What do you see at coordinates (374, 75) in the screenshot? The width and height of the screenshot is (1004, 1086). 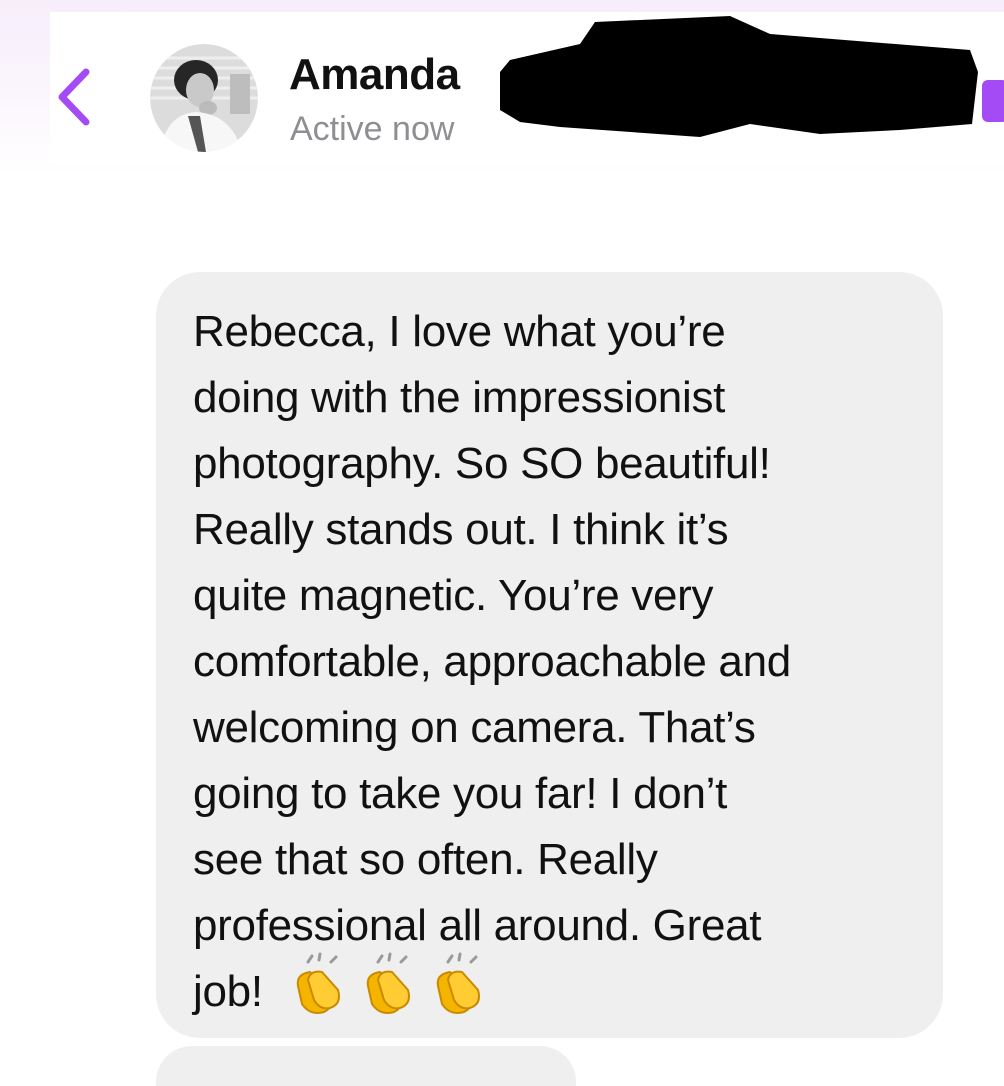 I see `contact-name: Amanda` at bounding box center [374, 75].